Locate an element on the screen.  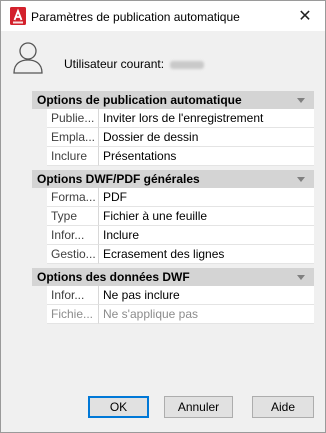
property-key: Type is located at coordinates (73, 216).